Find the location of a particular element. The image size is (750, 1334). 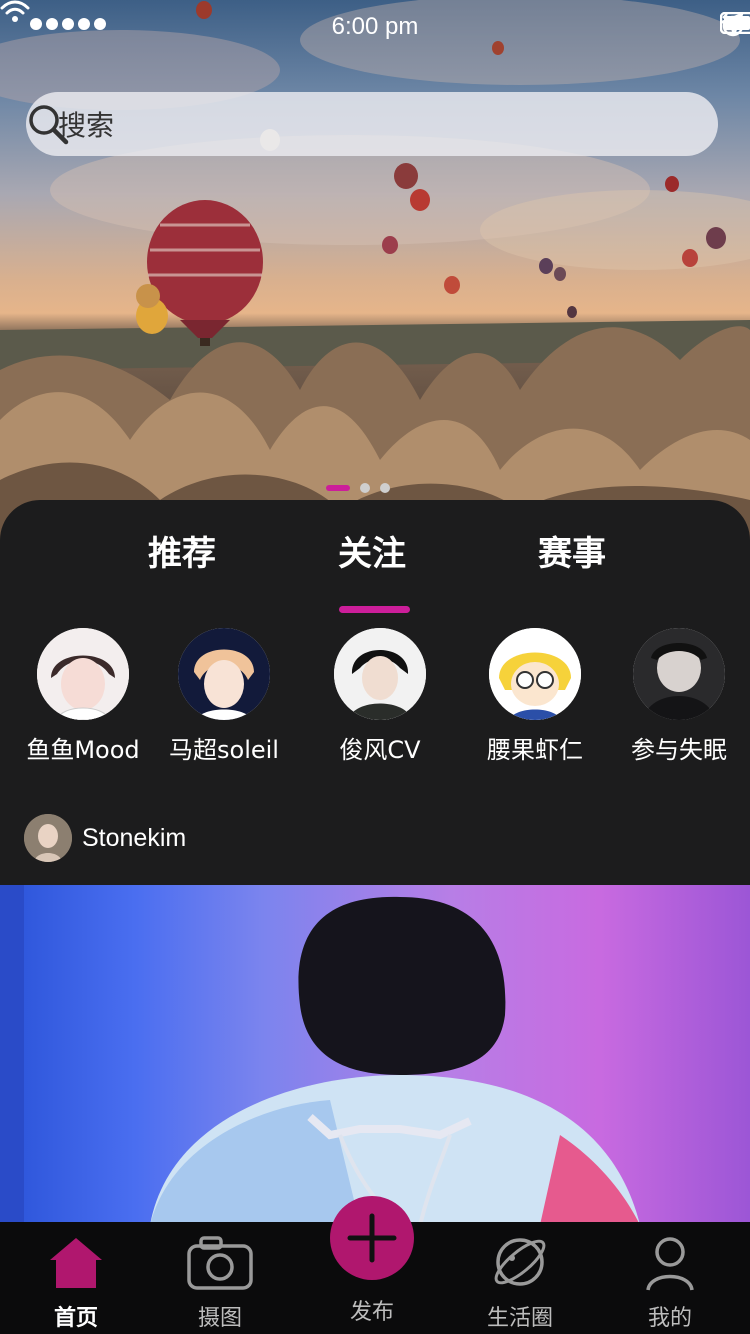

tab-home: 首页 is located at coordinates (76, 1282).